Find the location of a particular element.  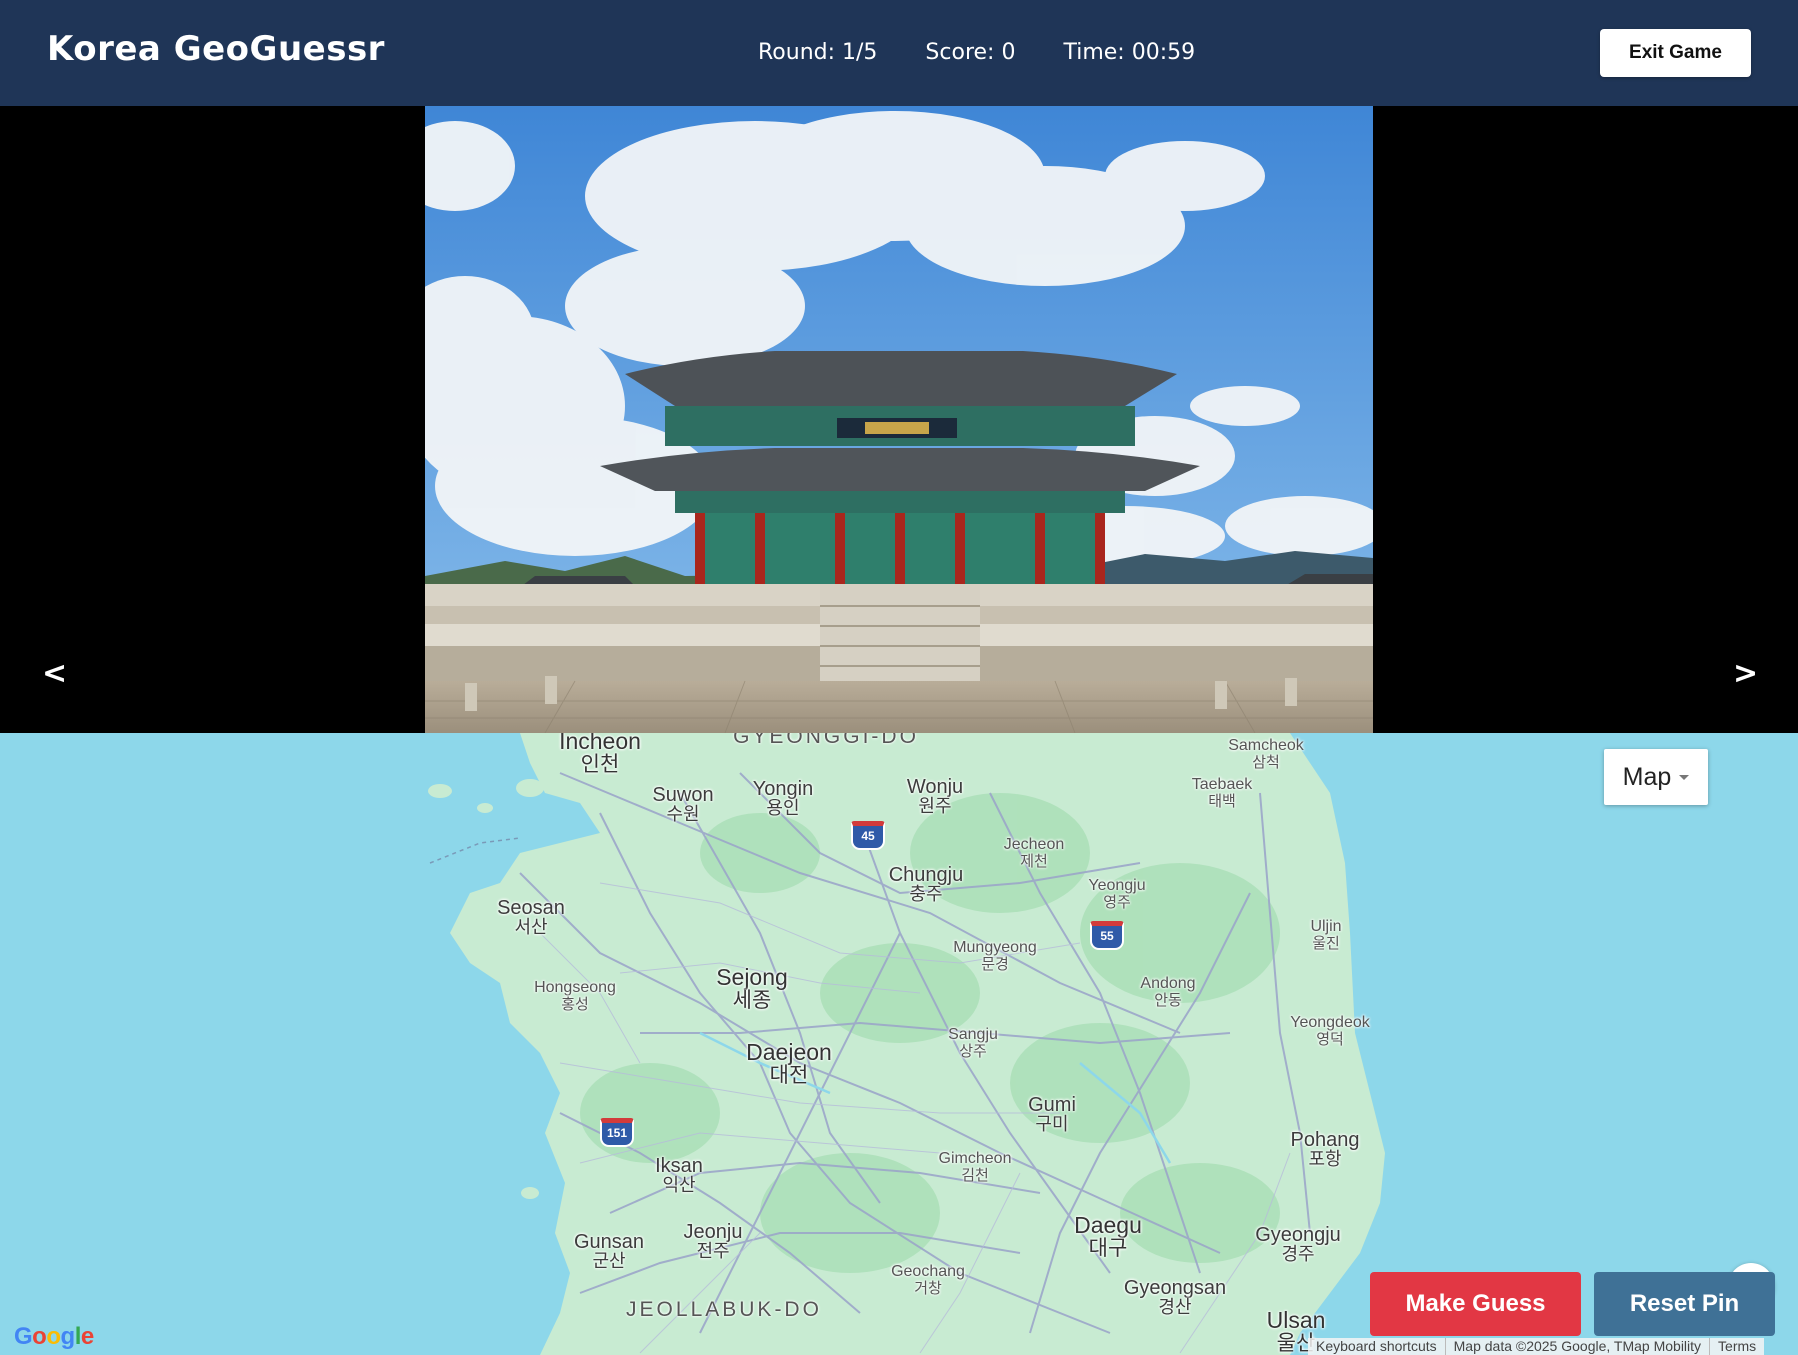

city-label-samcheok: Samcheok 삼척 is located at coordinates (1266, 754).